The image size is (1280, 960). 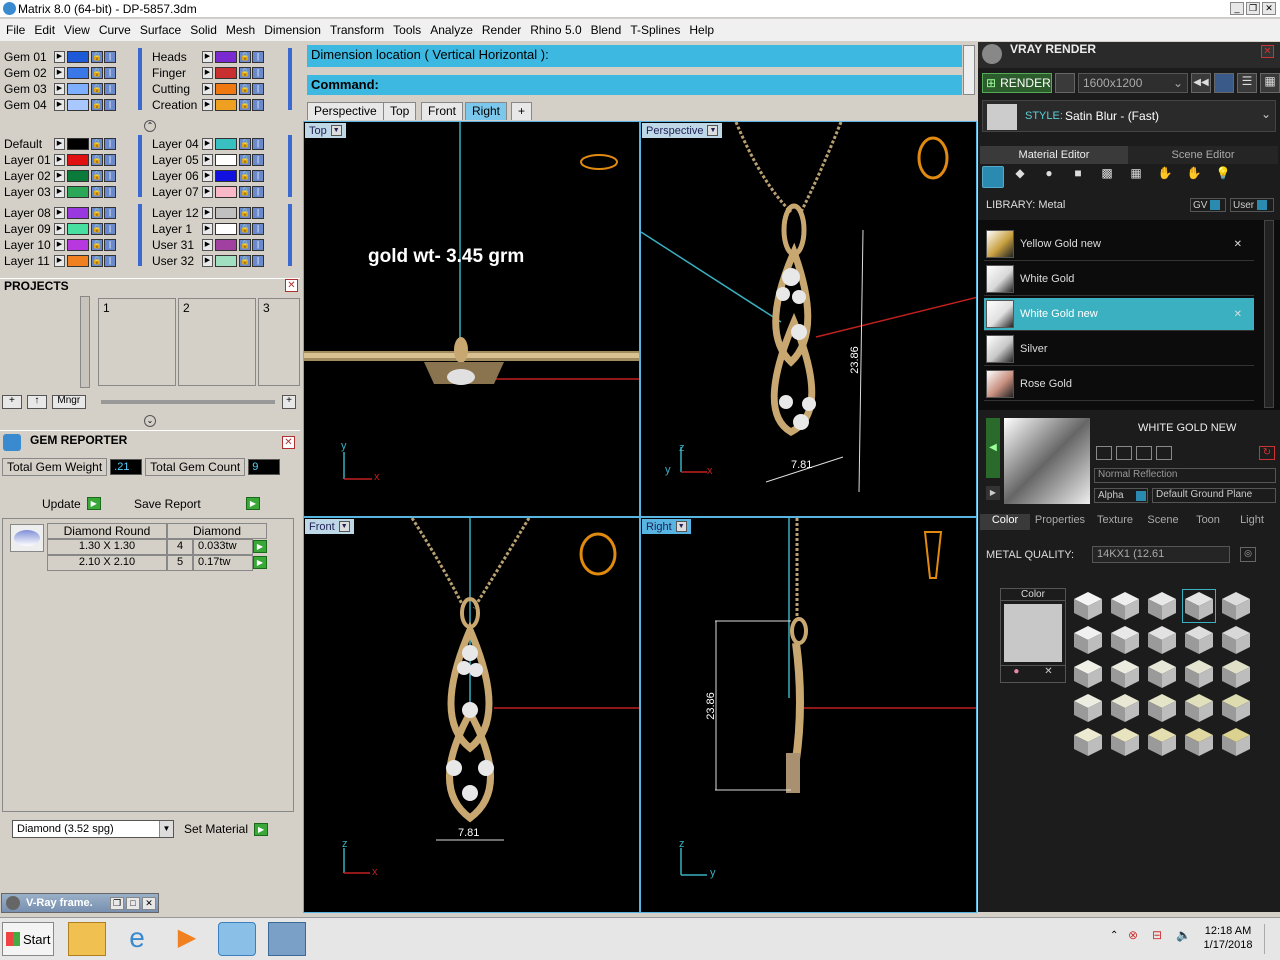 I want to click on square-icon: ■, so click(x=1078, y=177).